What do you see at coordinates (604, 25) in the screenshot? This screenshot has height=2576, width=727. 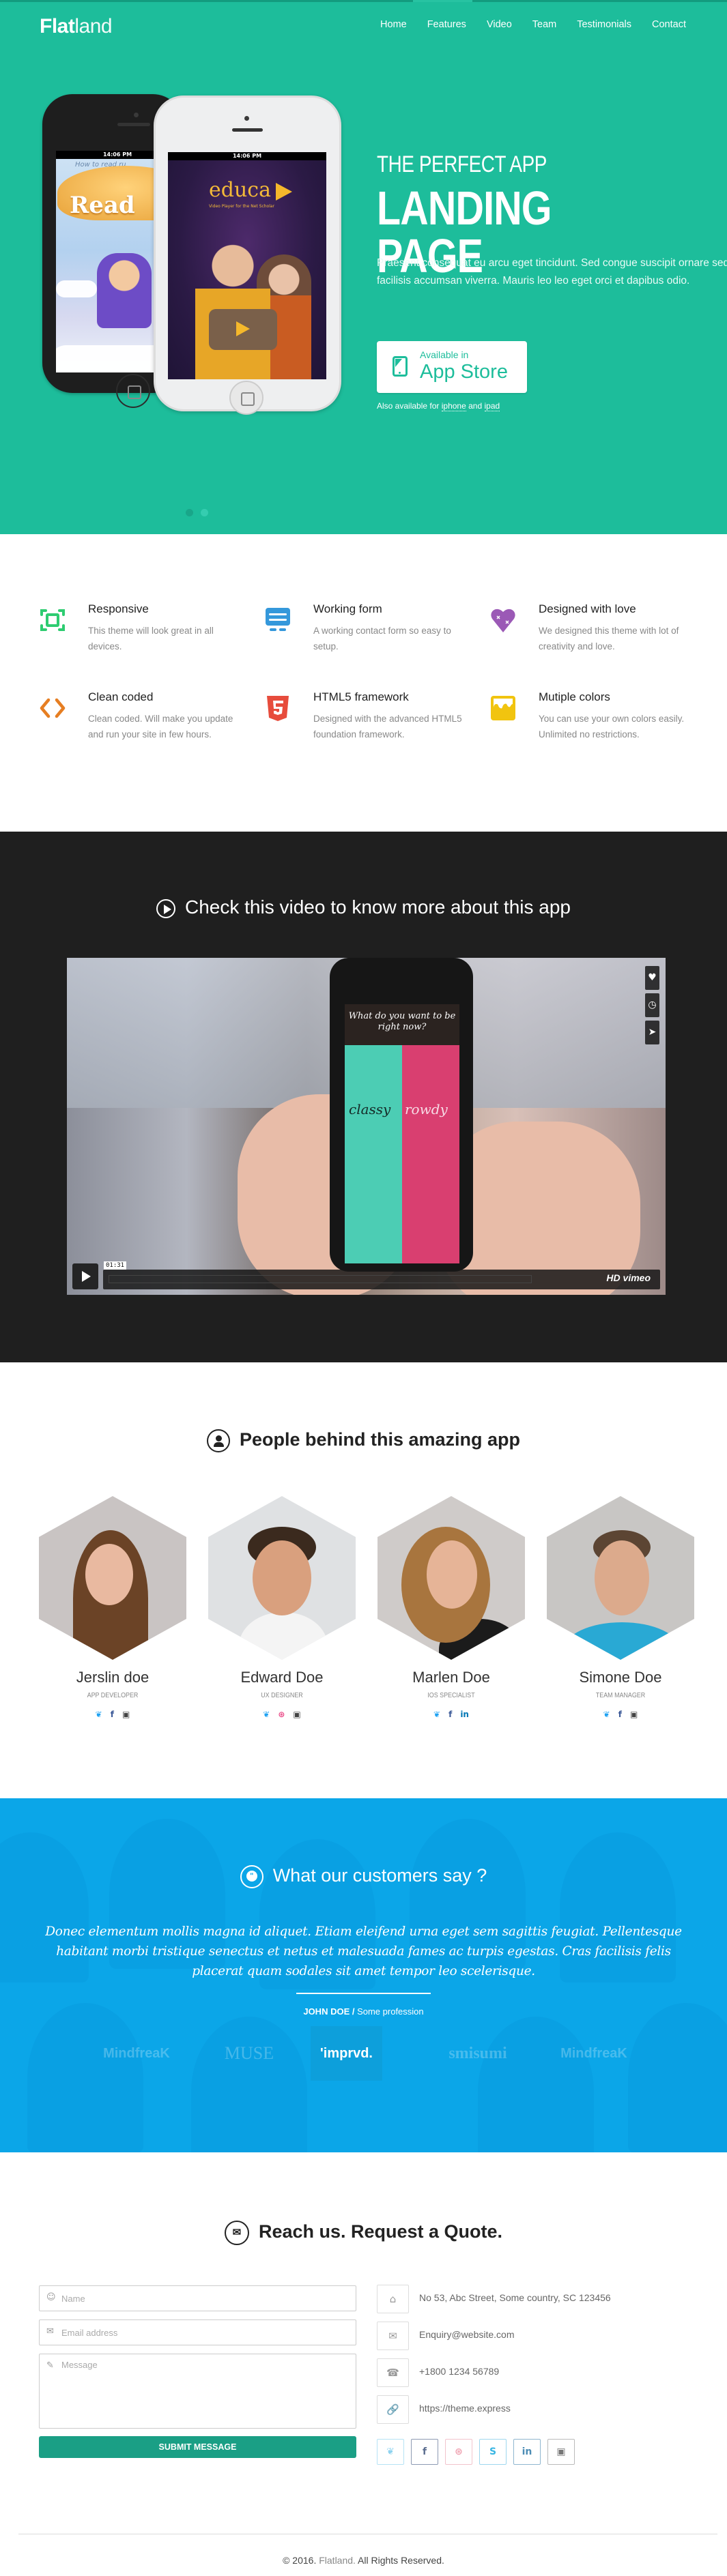 I see `nav-testimonials: Testimonials` at bounding box center [604, 25].